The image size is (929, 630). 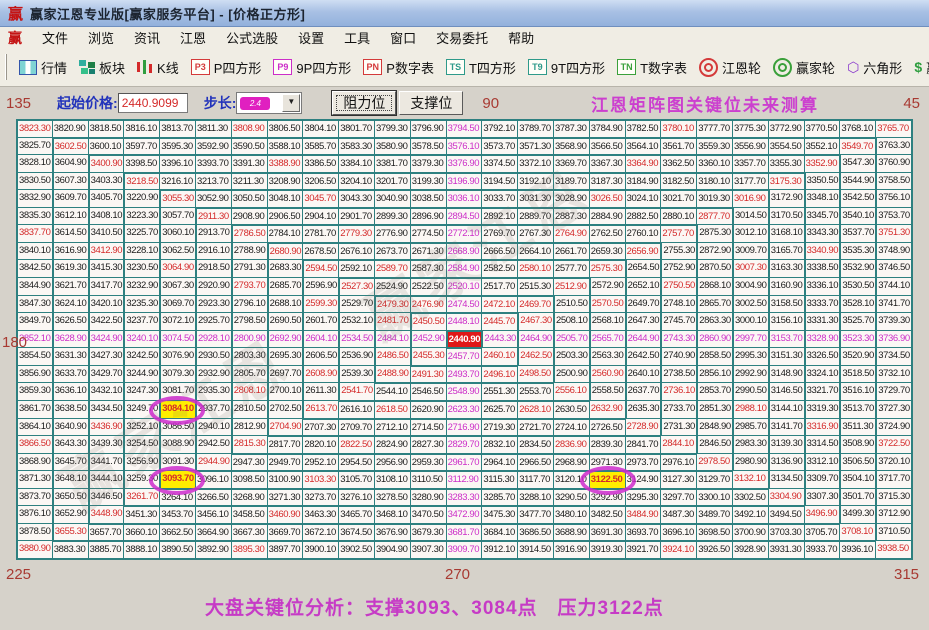 I want to click on grid-cell: 3194.50, so click(x=499, y=180).